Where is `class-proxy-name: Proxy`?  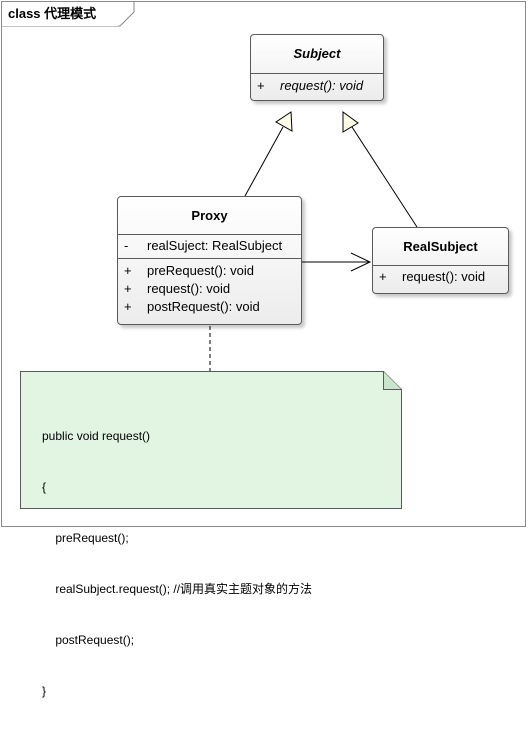
class-proxy-name: Proxy is located at coordinates (209, 216).